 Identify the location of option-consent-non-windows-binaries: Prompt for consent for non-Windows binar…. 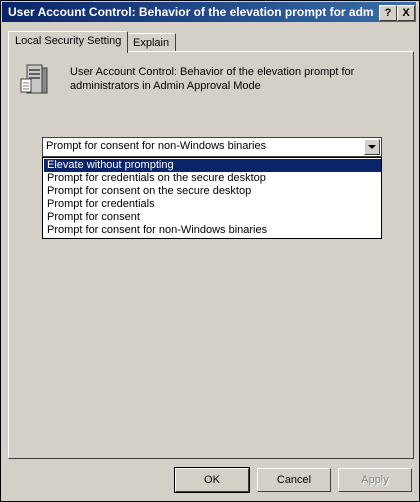
(212, 230).